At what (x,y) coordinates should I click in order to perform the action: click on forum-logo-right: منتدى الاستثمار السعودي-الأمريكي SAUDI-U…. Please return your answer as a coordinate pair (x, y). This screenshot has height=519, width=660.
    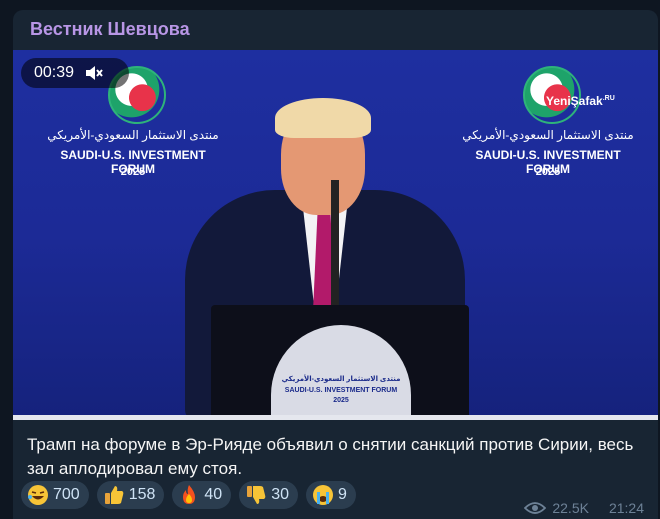
    Looking at the image, I should click on (548, 123).